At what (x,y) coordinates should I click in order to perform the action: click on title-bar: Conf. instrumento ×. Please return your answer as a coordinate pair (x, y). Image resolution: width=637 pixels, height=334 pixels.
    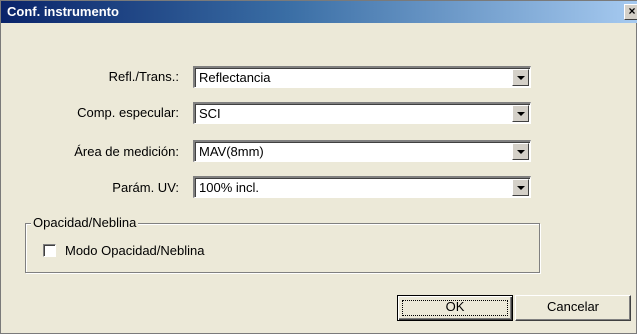
    Looking at the image, I should click on (319, 12).